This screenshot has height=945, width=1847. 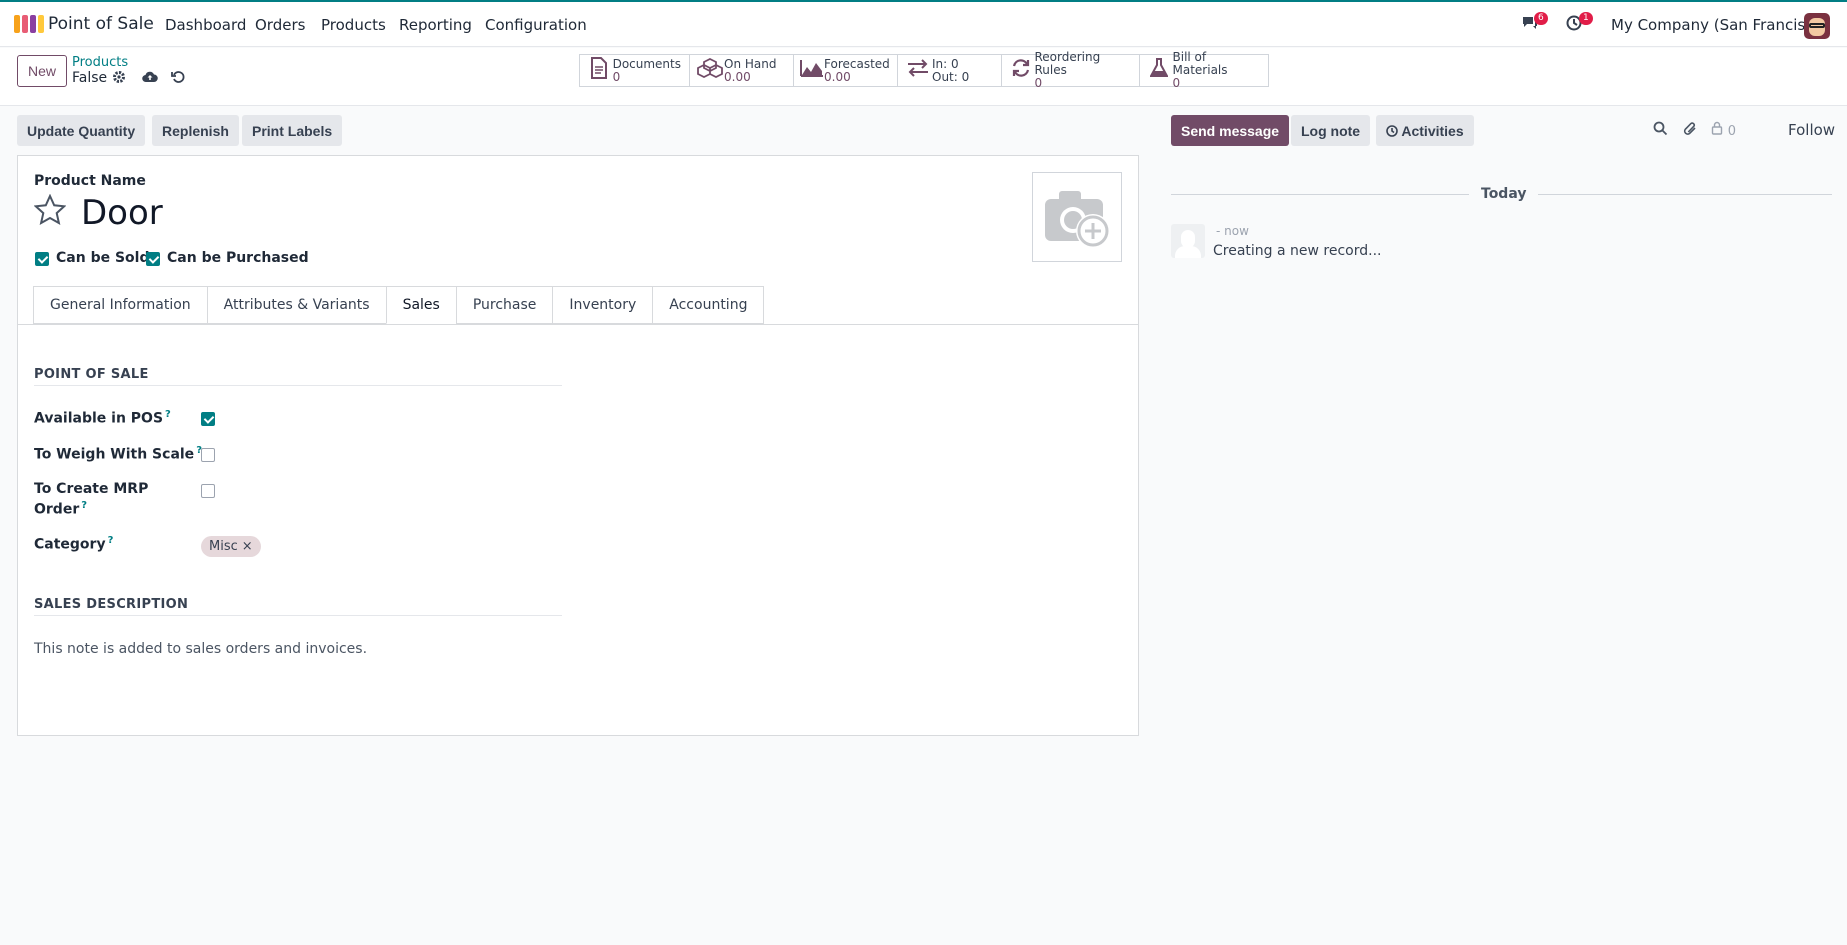 I want to click on point-of-sale-section-title: POINT OF SALE, so click(x=91, y=374).